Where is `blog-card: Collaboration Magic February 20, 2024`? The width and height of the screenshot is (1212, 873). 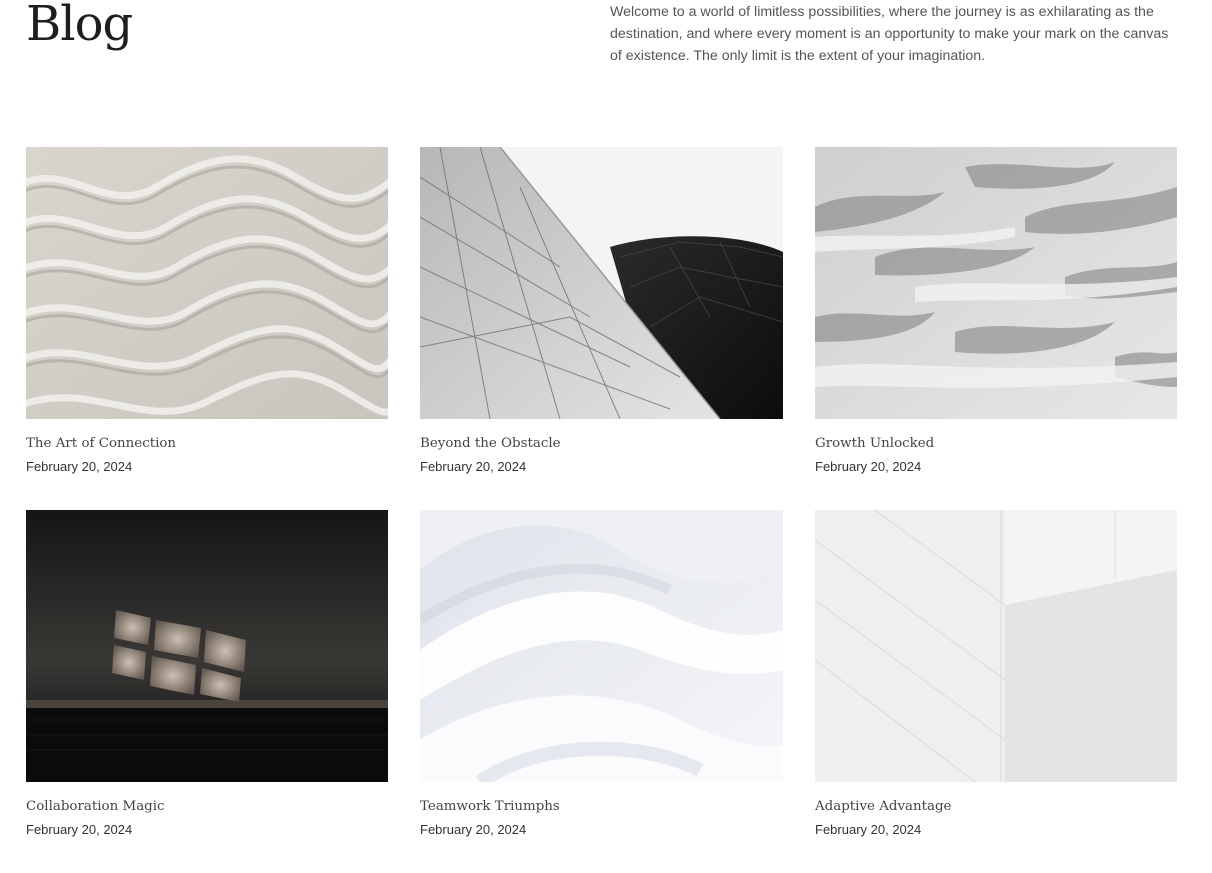
blog-card: Collaboration Magic February 20, 2024 is located at coordinates (207, 691).